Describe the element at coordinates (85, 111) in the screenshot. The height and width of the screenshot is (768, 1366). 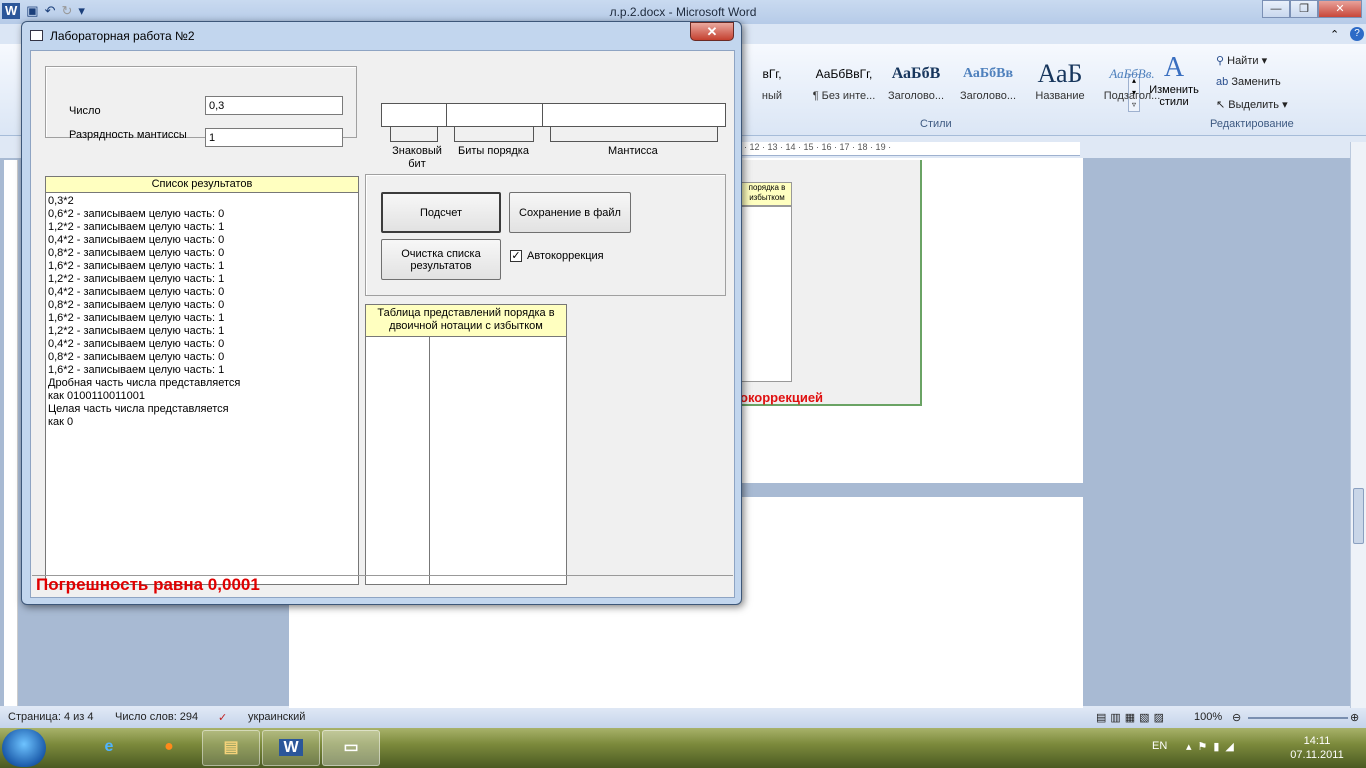
I see `number-label: Число` at that location.